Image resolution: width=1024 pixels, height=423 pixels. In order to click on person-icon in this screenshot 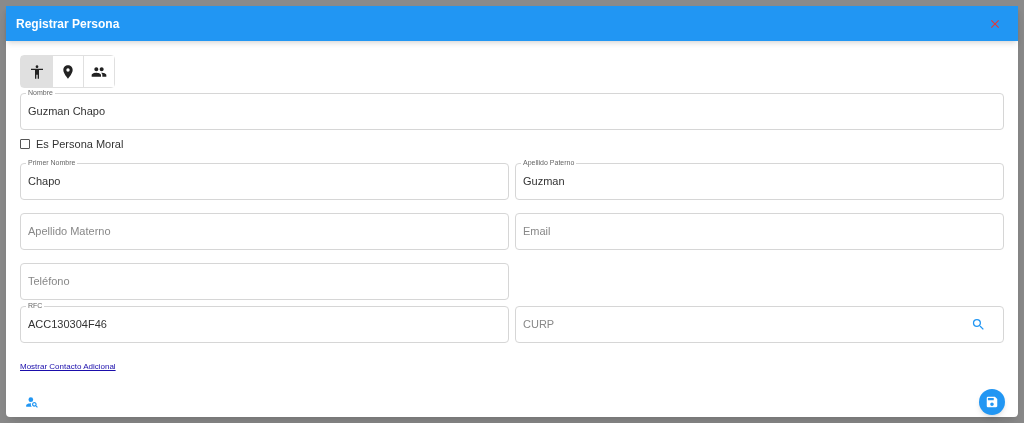, I will do `click(36, 71)`.